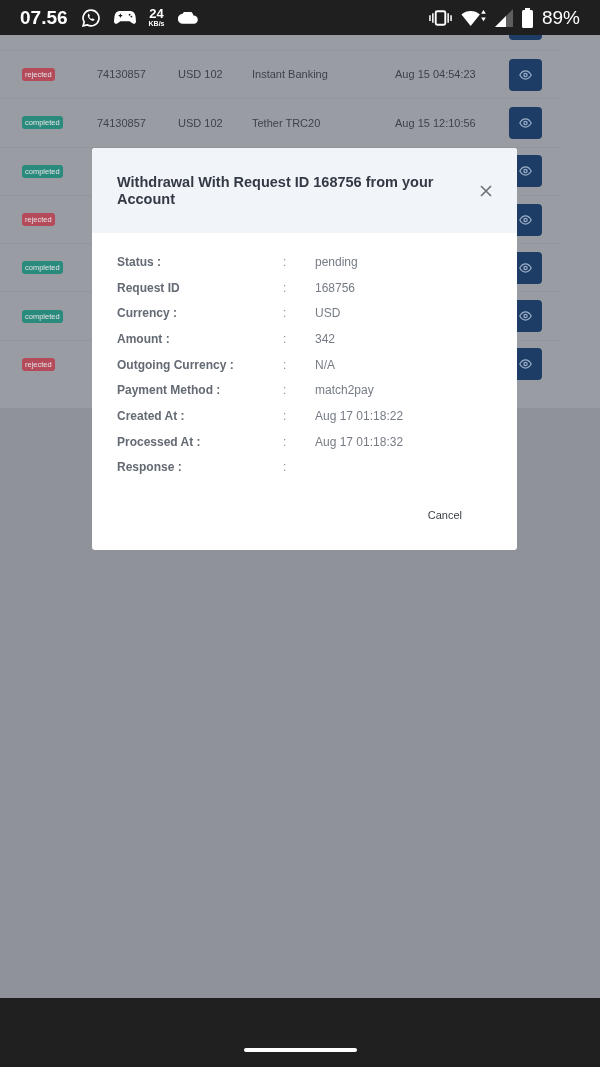 The width and height of the screenshot is (600, 1067). I want to click on close-button, so click(486, 191).